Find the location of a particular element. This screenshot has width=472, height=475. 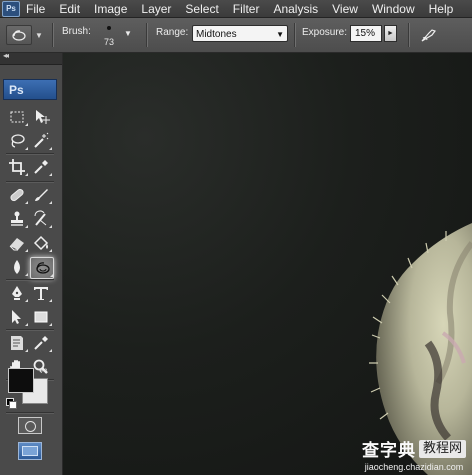

brush-size-value: 73 is located at coordinates (109, 42).